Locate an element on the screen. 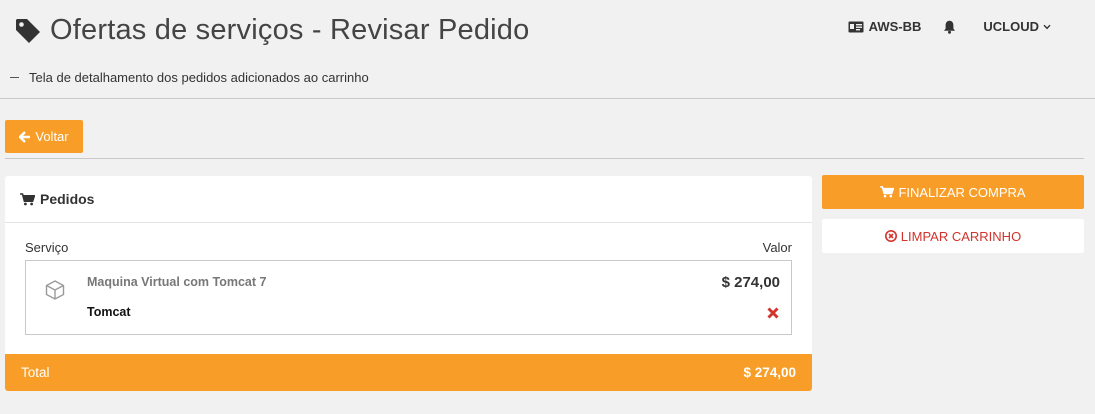 This screenshot has width=1095, height=414. orders-title: Pedidos is located at coordinates (67, 199).